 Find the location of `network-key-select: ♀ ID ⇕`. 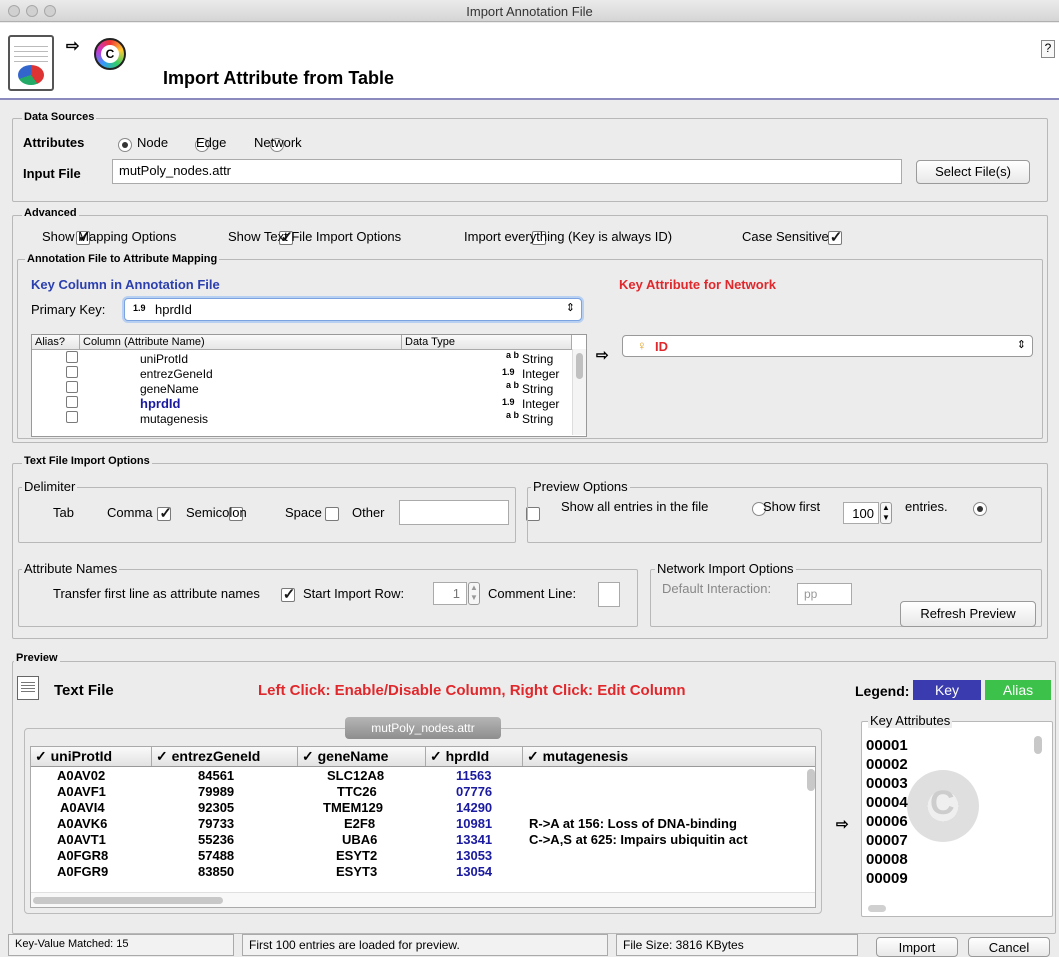

network-key-select: ♀ ID ⇕ is located at coordinates (827, 346).